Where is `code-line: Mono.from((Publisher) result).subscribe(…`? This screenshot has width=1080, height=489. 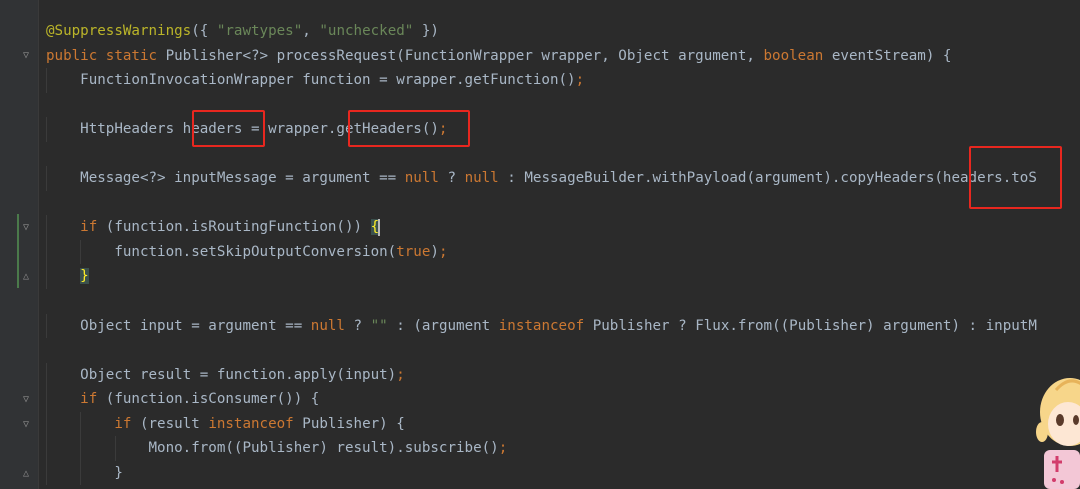
code-line: Mono.from((Publisher) result).subscribe(… is located at coordinates (541, 448).